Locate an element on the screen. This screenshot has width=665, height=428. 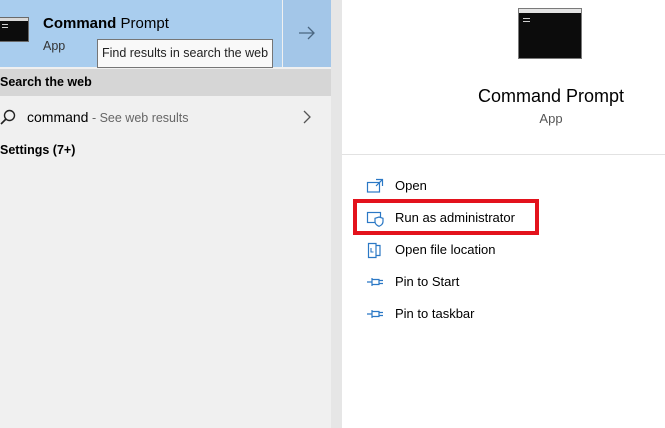
web-search-result: command - See web results is located at coordinates (165, 117).